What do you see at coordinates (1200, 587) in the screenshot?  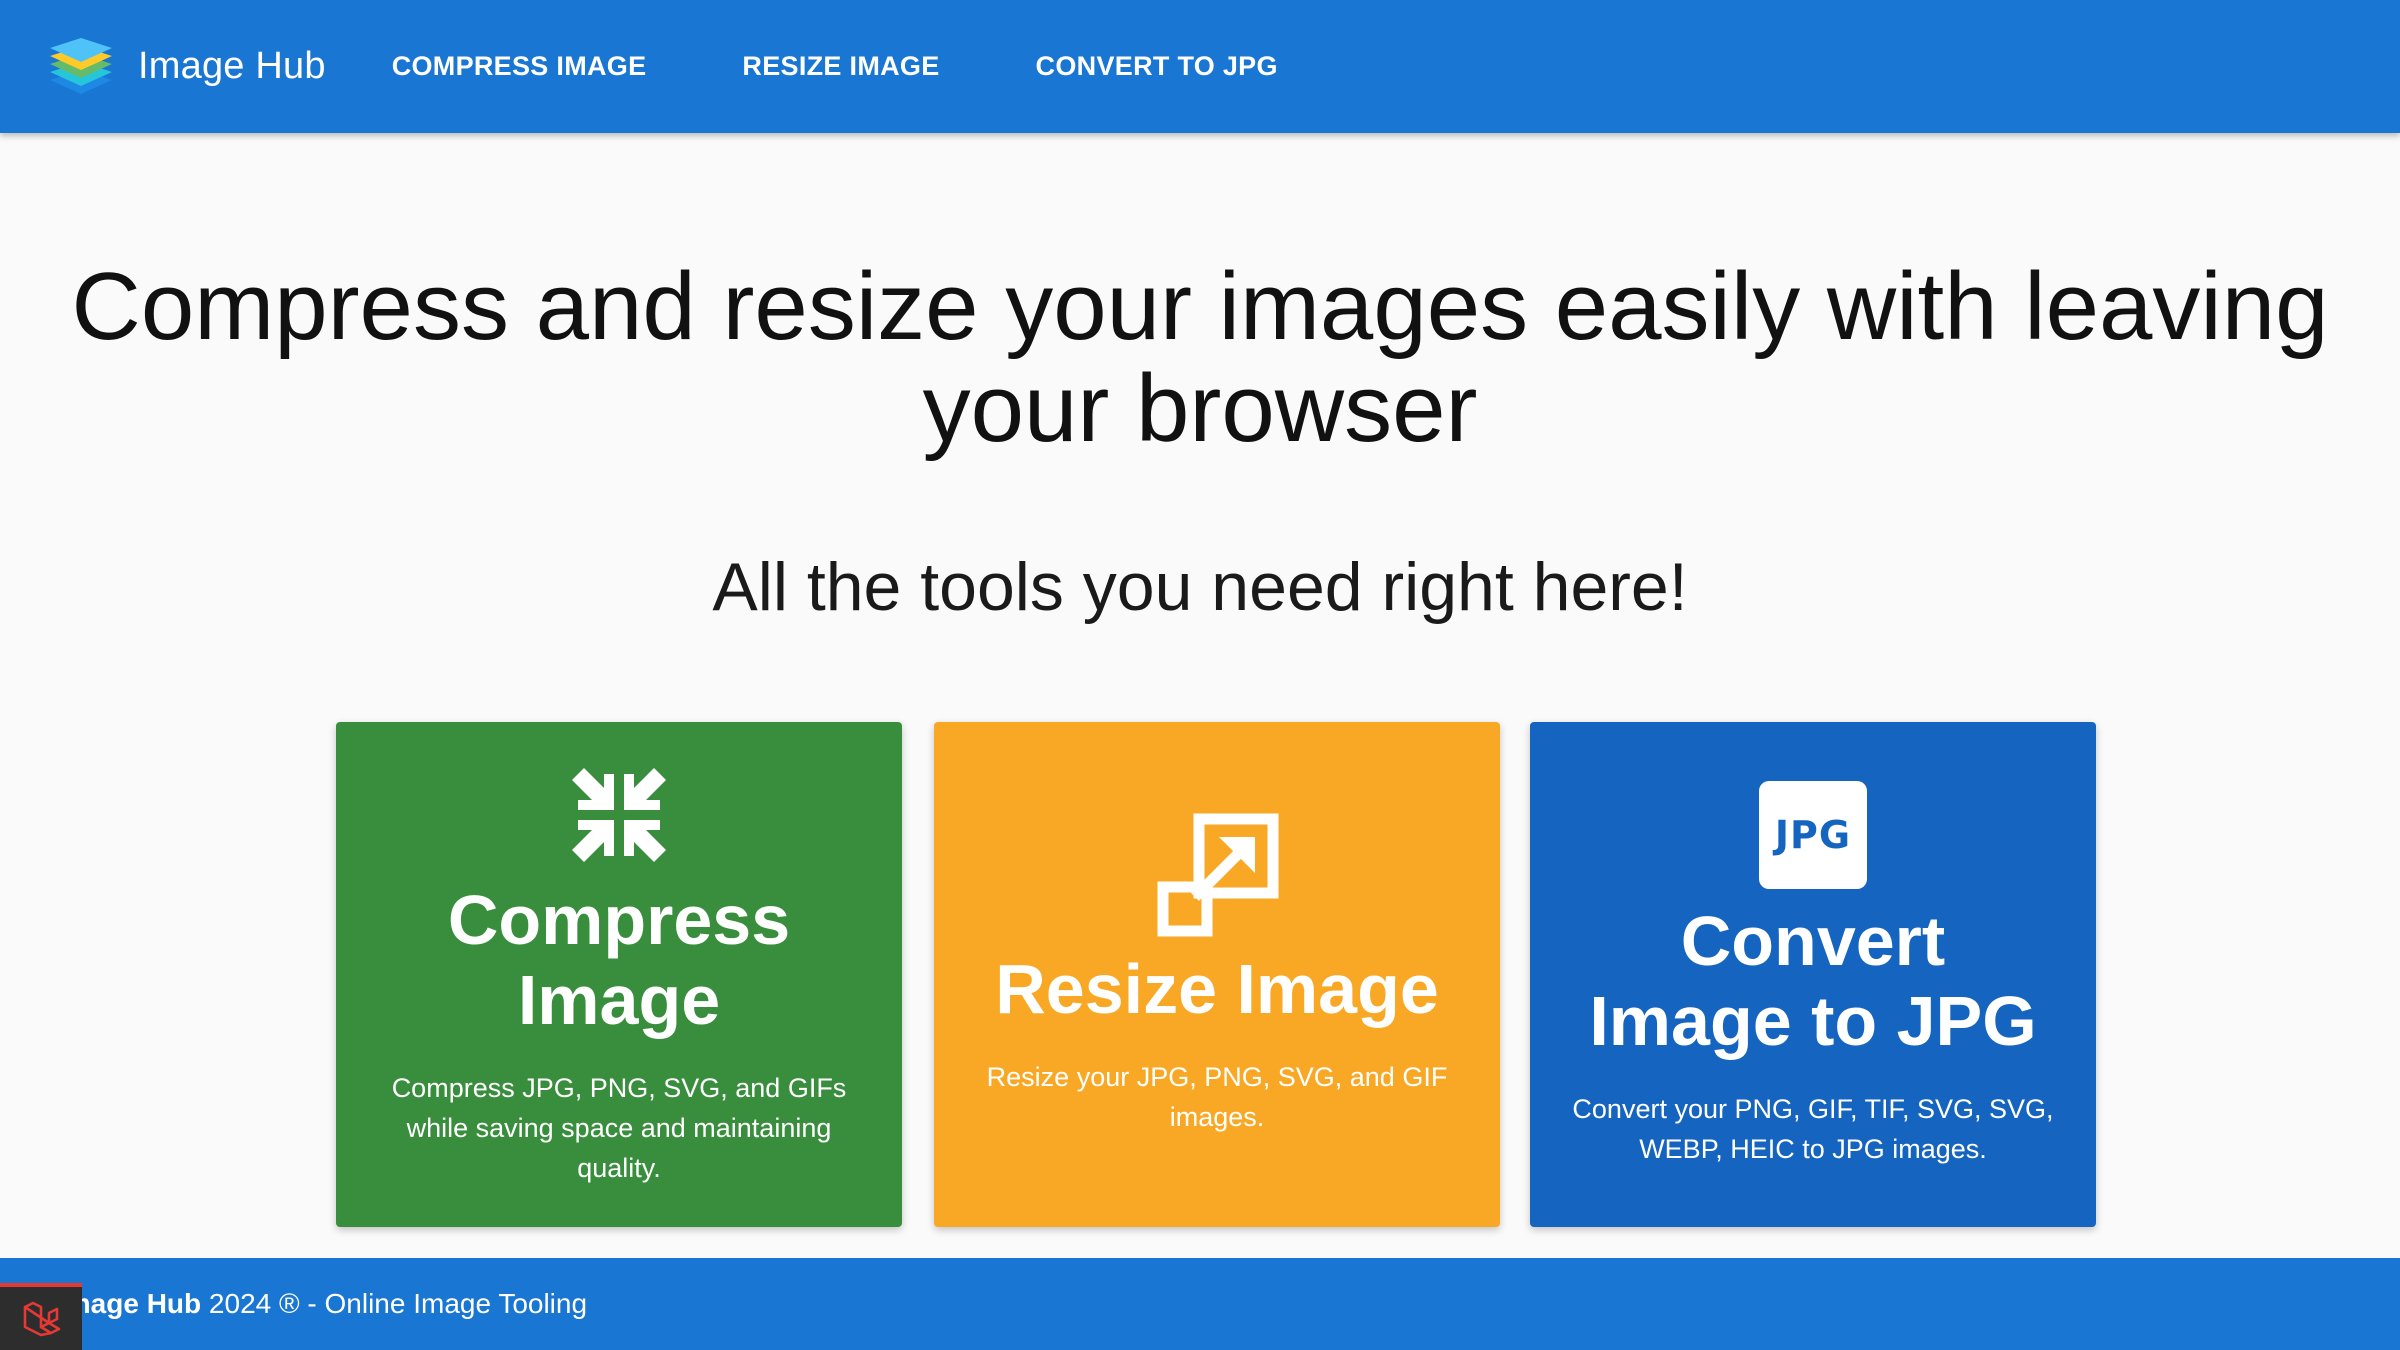 I see `hero-subtitle: All the tools you need right here!` at bounding box center [1200, 587].